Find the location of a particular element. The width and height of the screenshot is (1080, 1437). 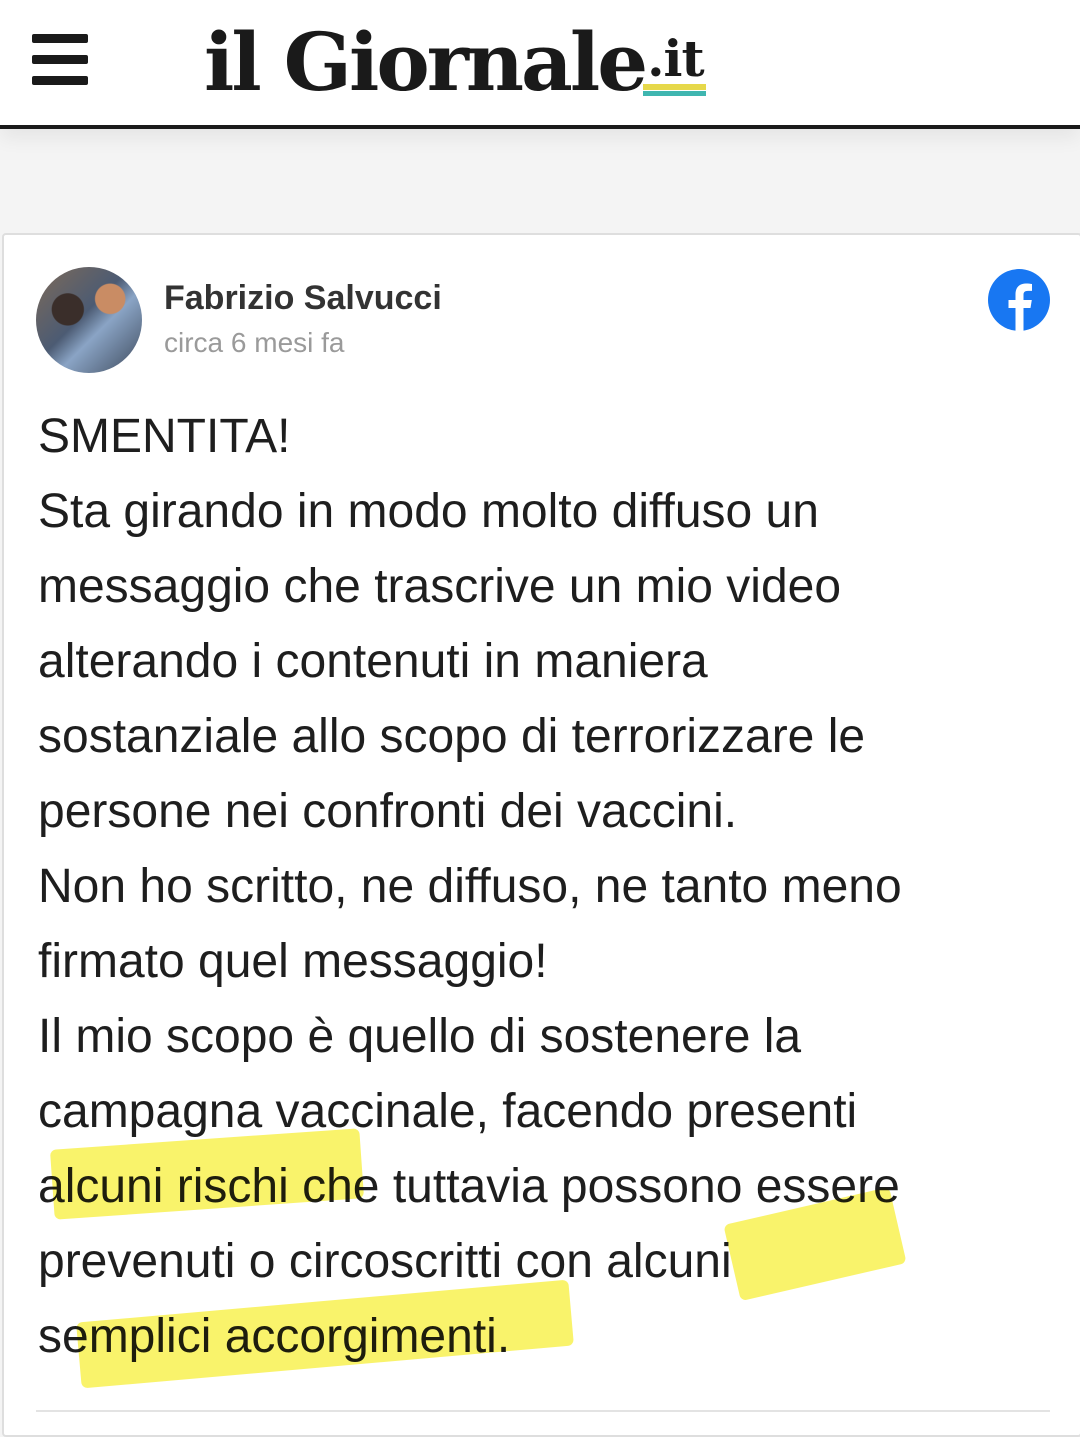

card-divider is located at coordinates (543, 1411).